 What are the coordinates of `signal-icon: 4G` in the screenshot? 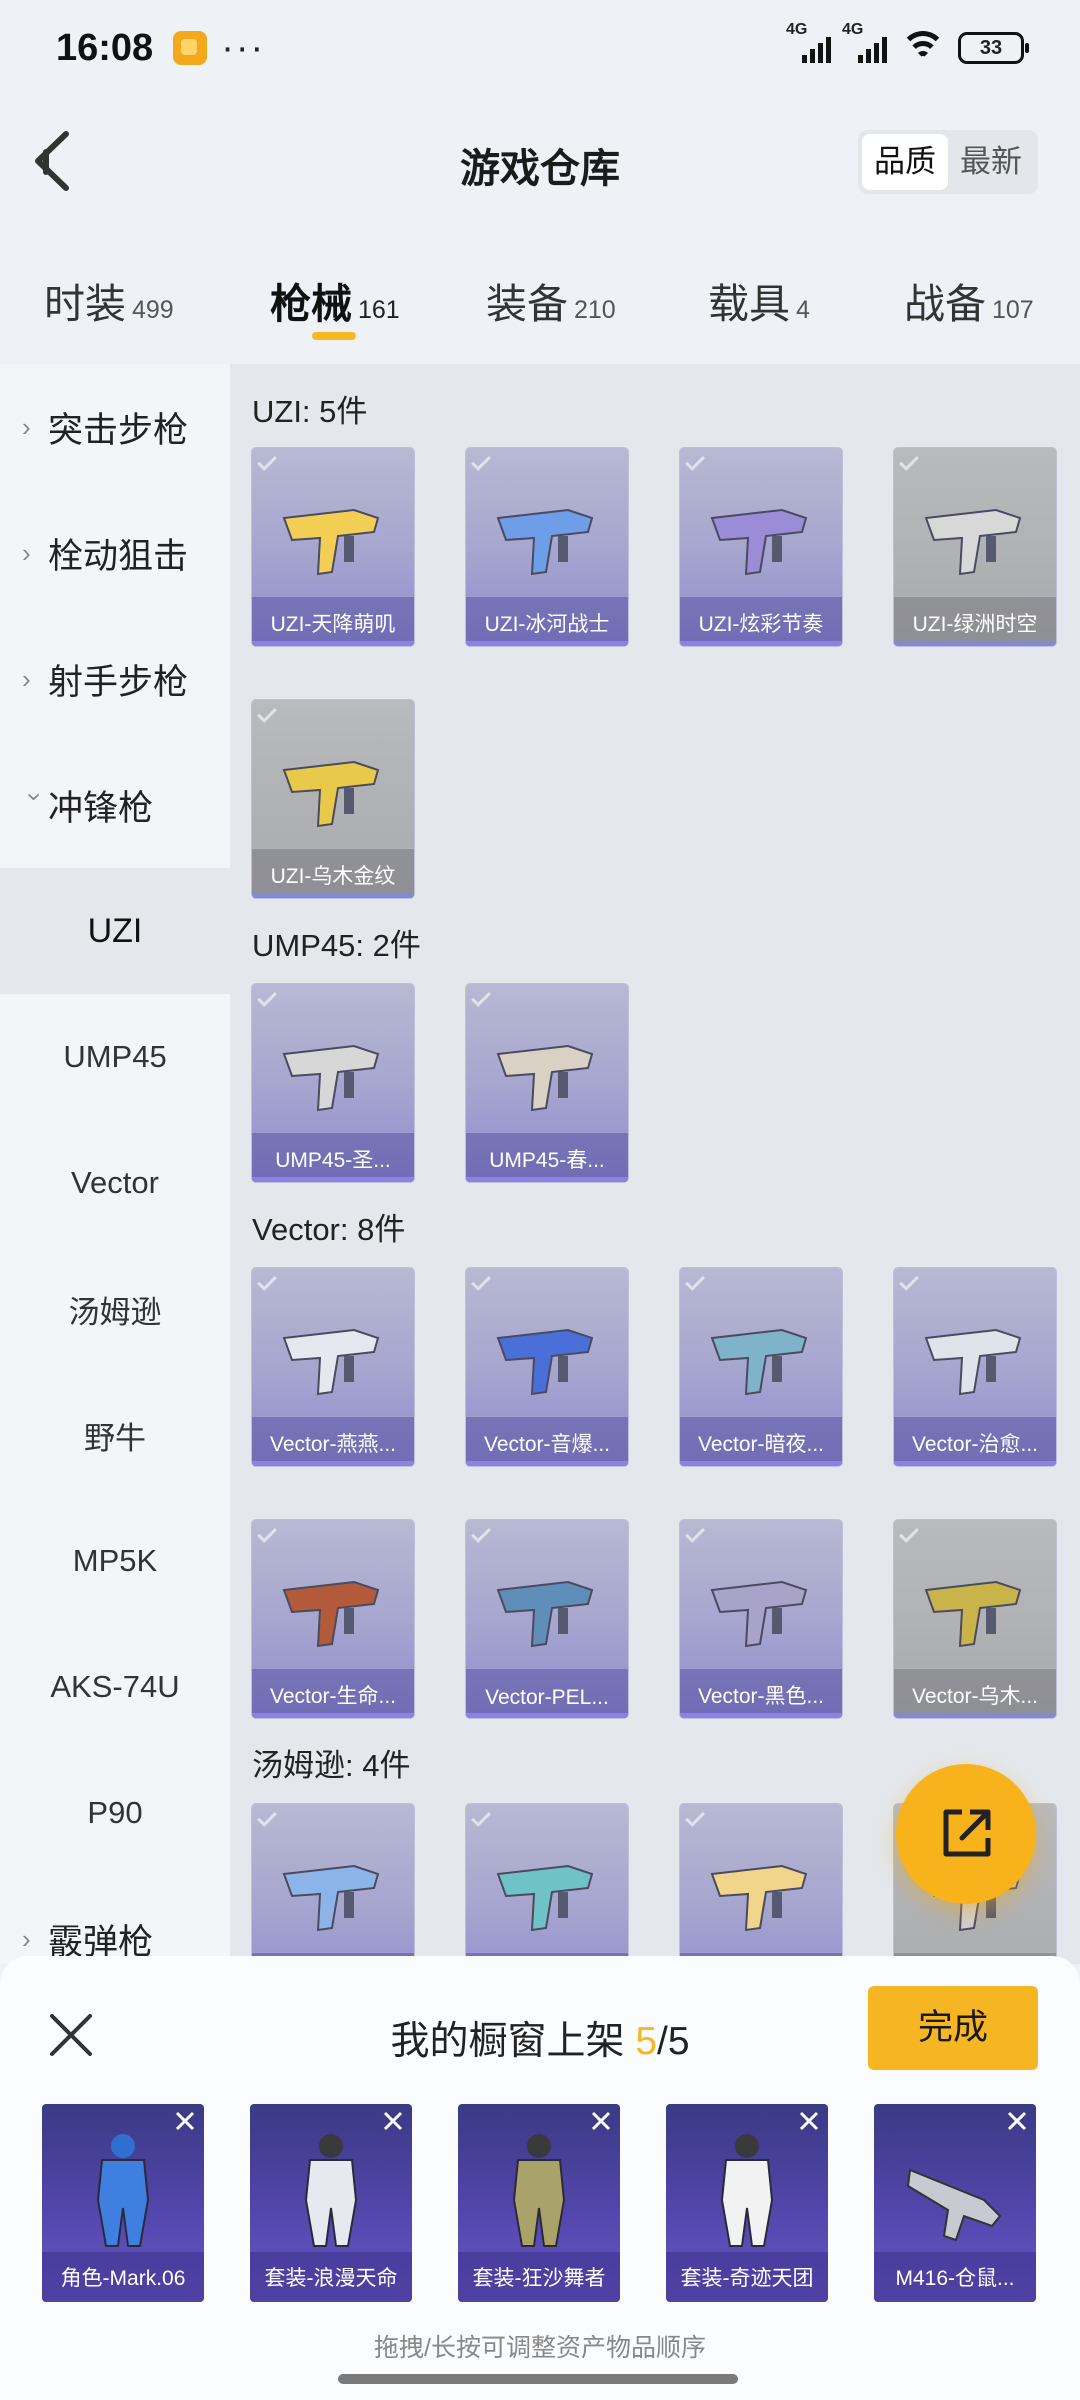 It's located at (809, 42).